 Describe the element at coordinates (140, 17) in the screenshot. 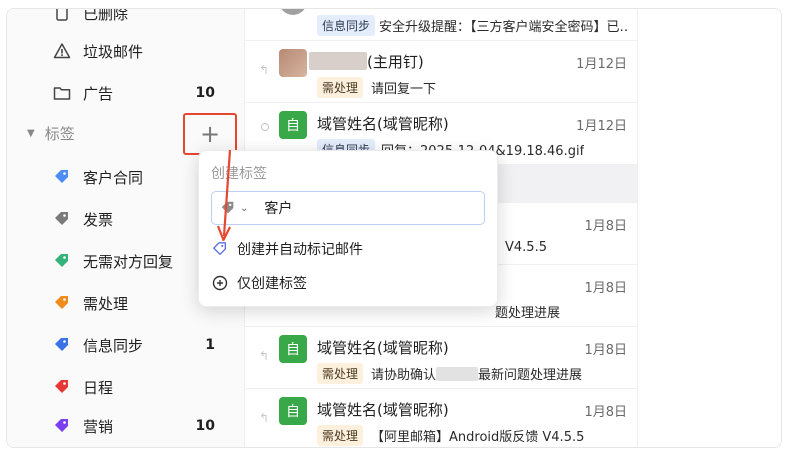

I see `sidebar-item-deleted: 已删除` at that location.